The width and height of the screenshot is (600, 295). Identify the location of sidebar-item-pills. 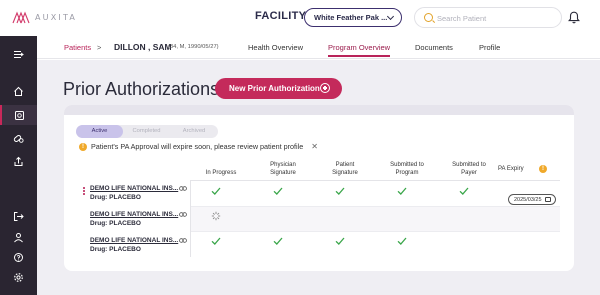
(18, 138).